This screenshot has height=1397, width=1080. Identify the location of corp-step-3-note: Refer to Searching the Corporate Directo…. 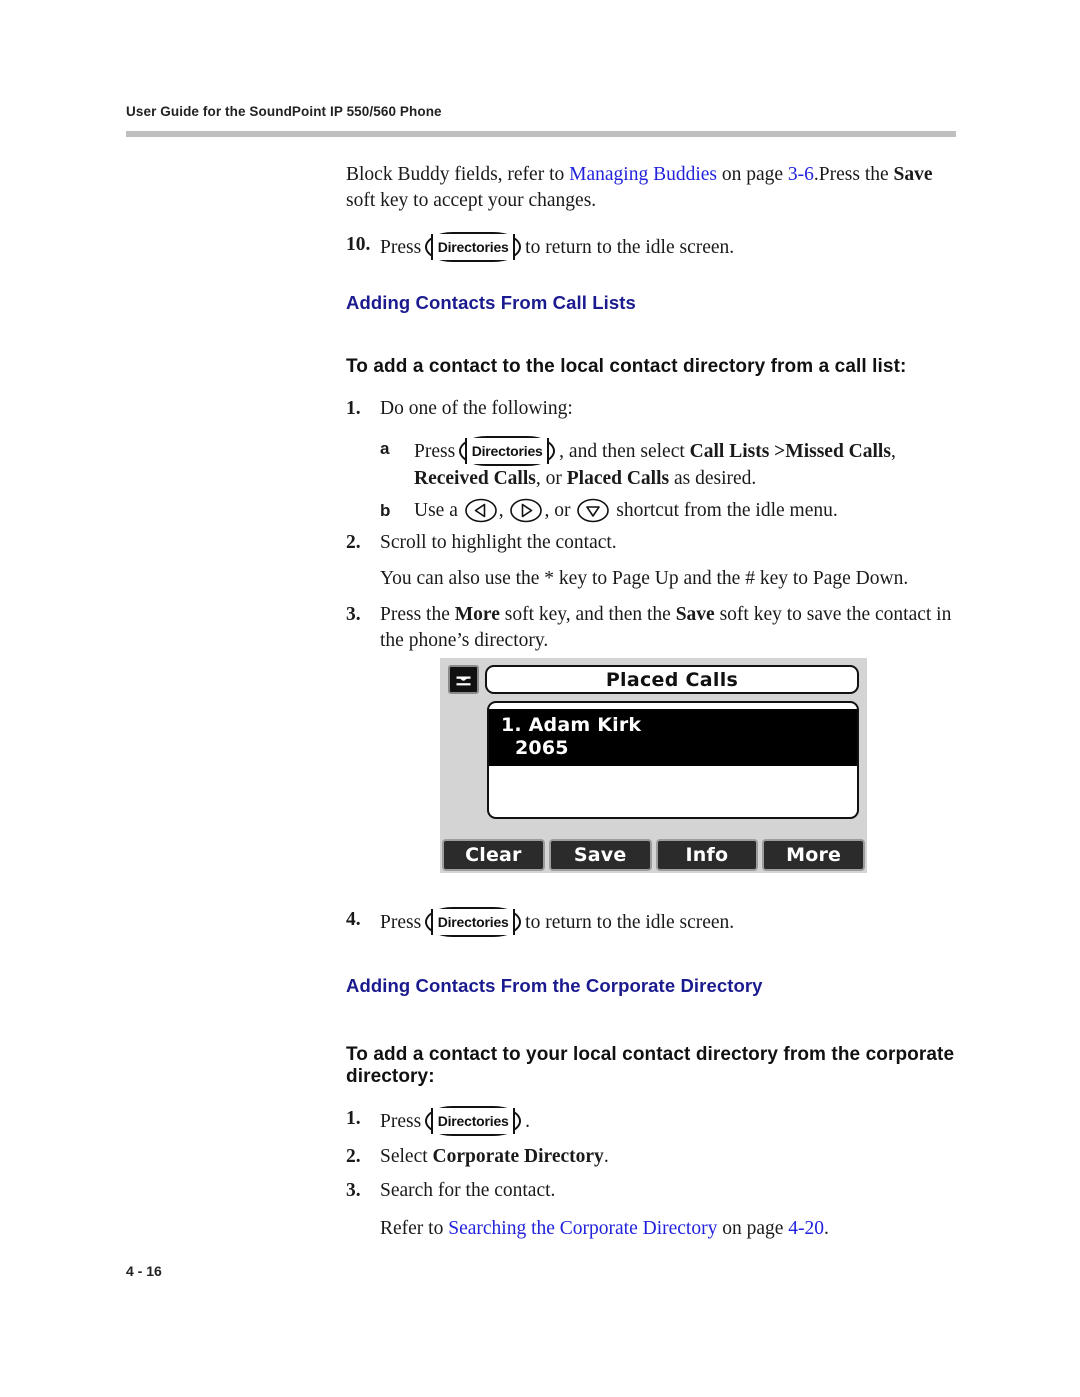
(652, 1229).